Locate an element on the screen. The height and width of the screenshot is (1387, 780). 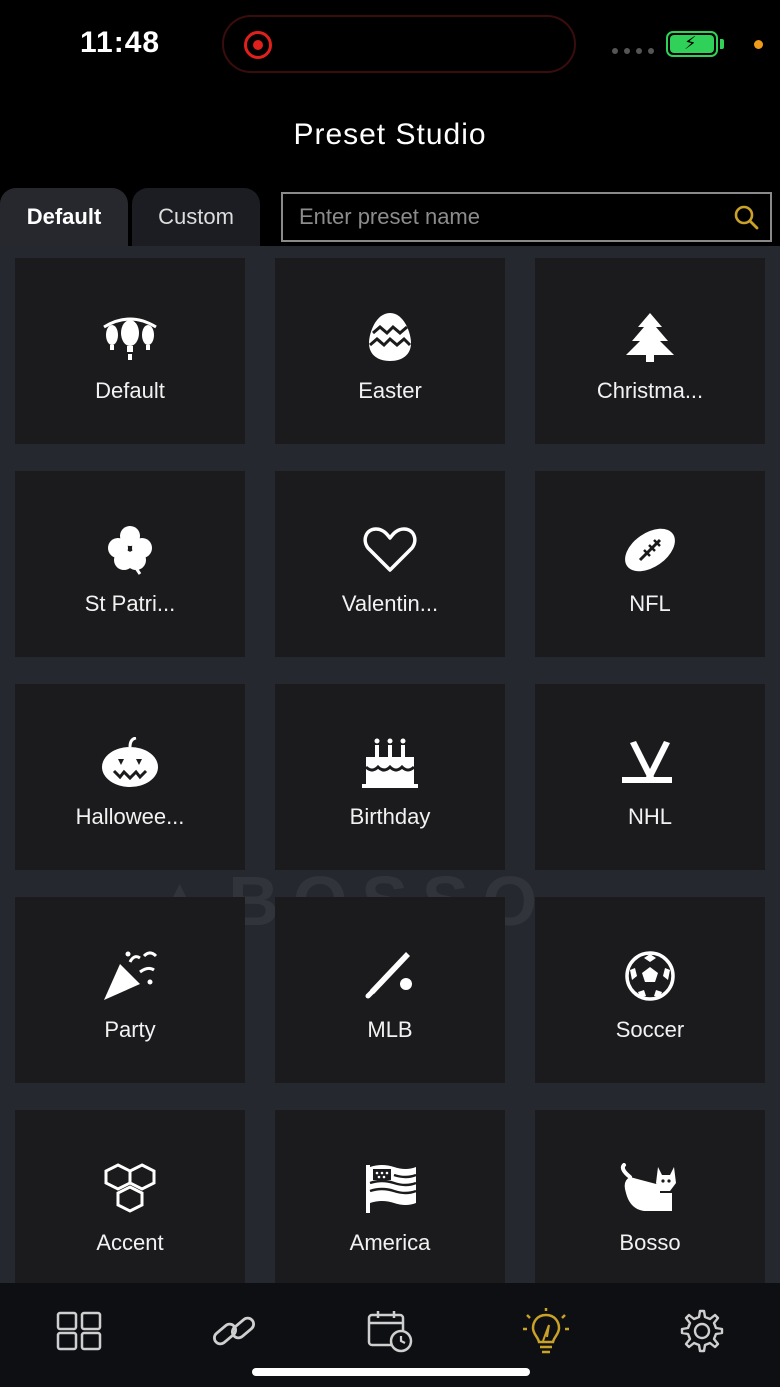
nav-presets-button is located at coordinates (546, 1331).